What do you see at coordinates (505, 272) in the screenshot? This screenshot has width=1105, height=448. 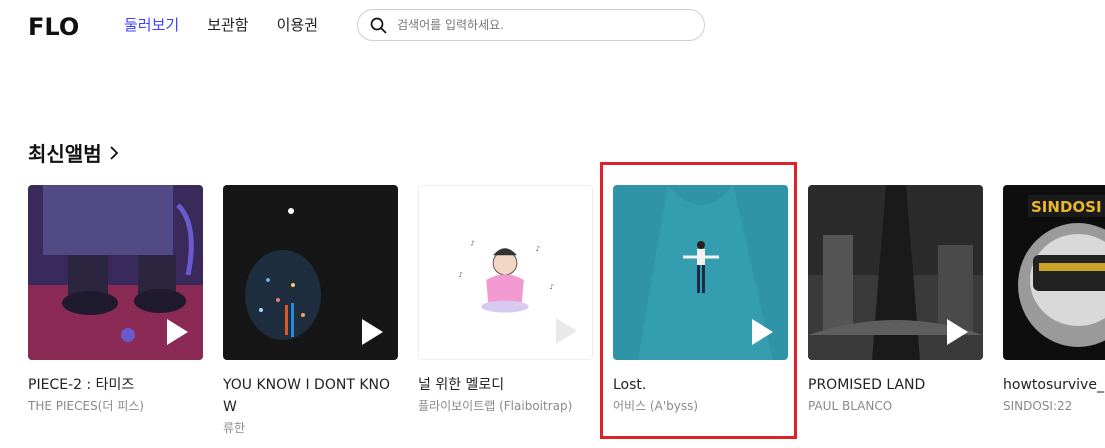 I see `album-cover: ♪ ♪ ♪ ♪` at bounding box center [505, 272].